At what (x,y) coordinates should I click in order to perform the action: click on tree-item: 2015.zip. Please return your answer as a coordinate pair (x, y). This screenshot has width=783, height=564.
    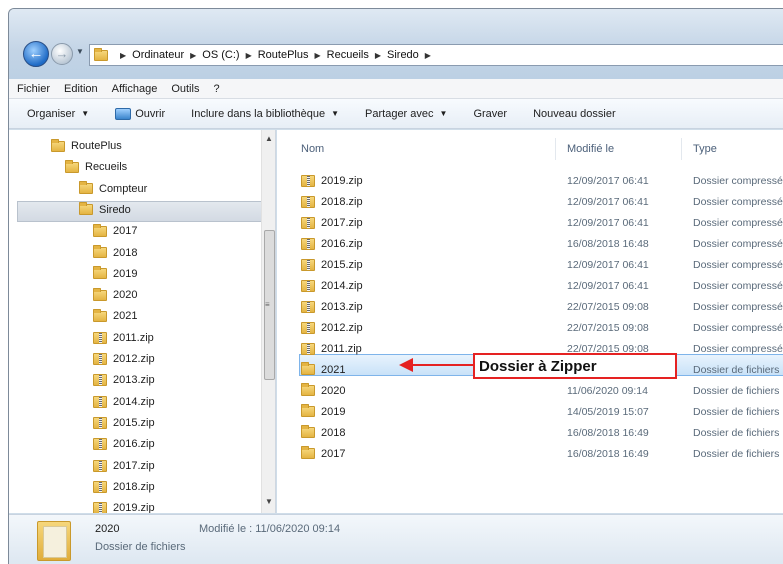
    Looking at the image, I should click on (124, 423).